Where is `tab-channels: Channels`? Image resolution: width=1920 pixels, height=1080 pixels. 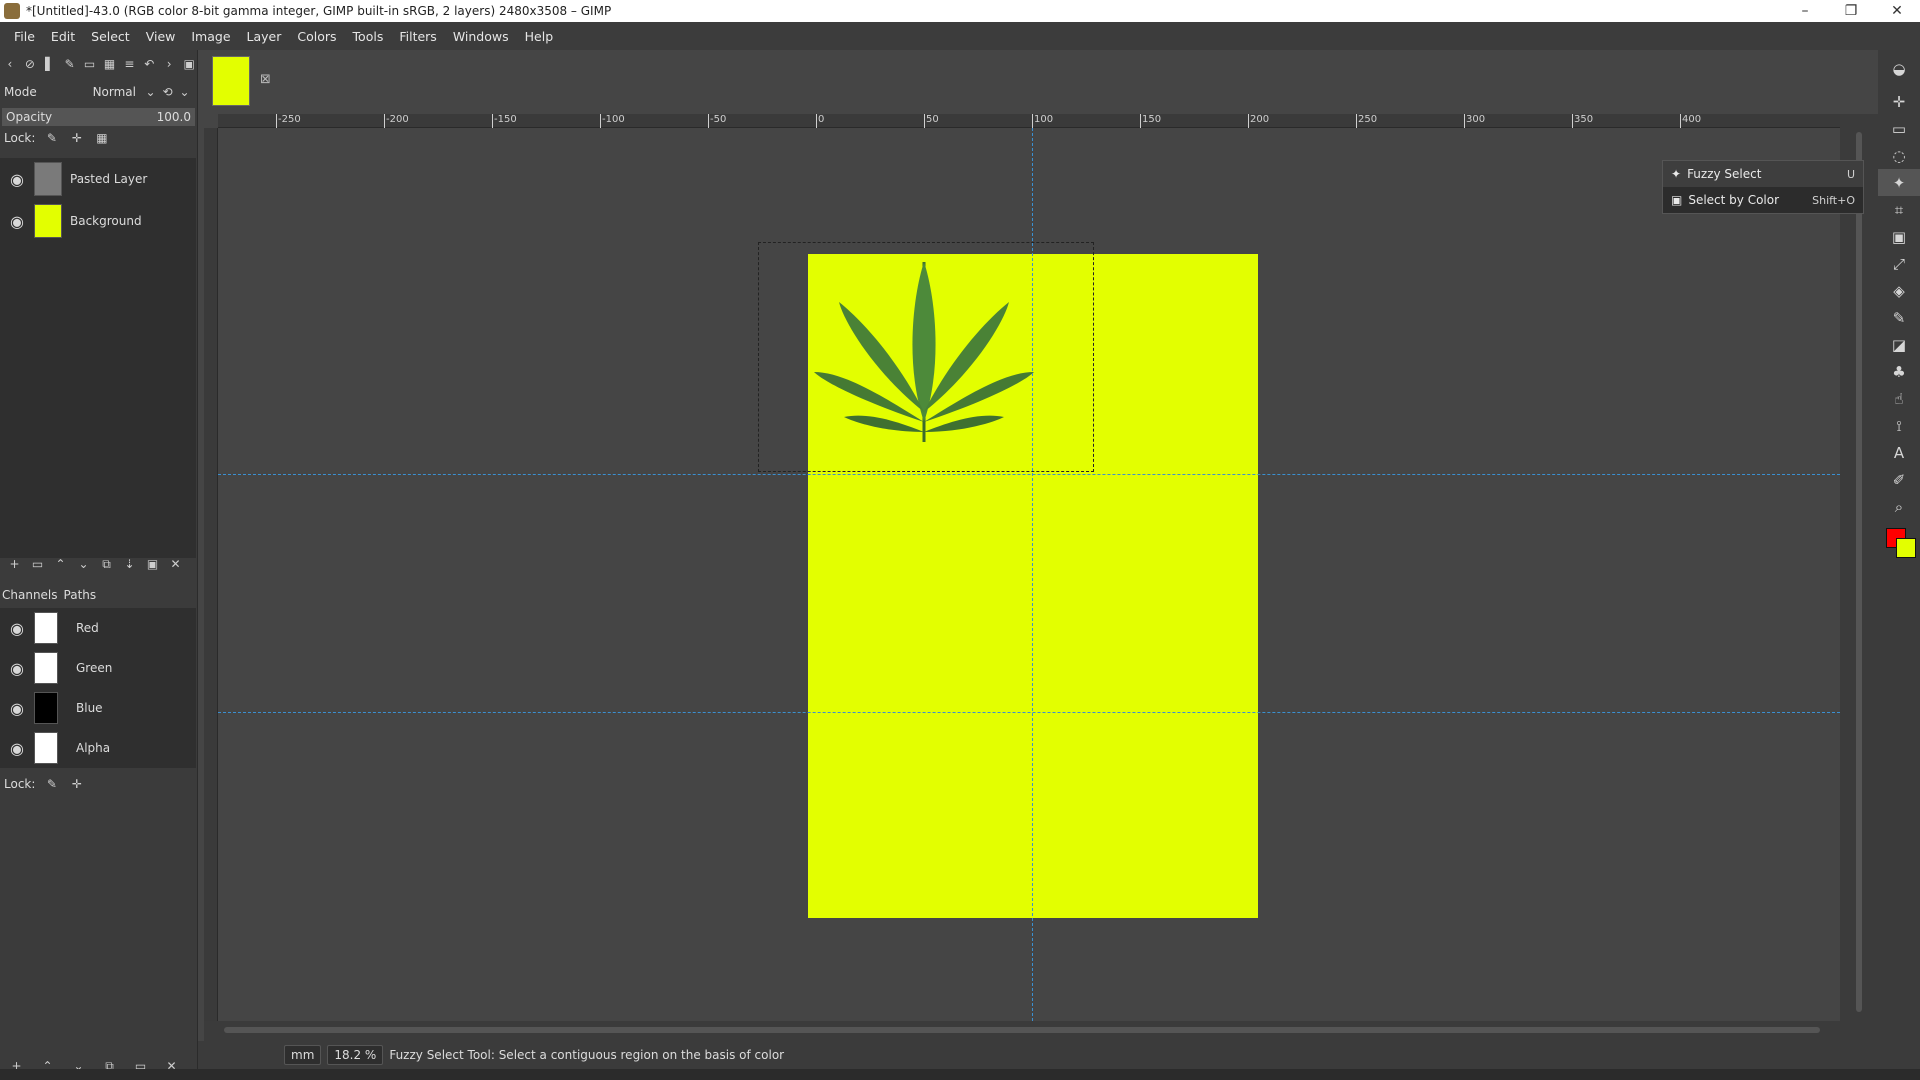 tab-channels: Channels is located at coordinates (30, 595).